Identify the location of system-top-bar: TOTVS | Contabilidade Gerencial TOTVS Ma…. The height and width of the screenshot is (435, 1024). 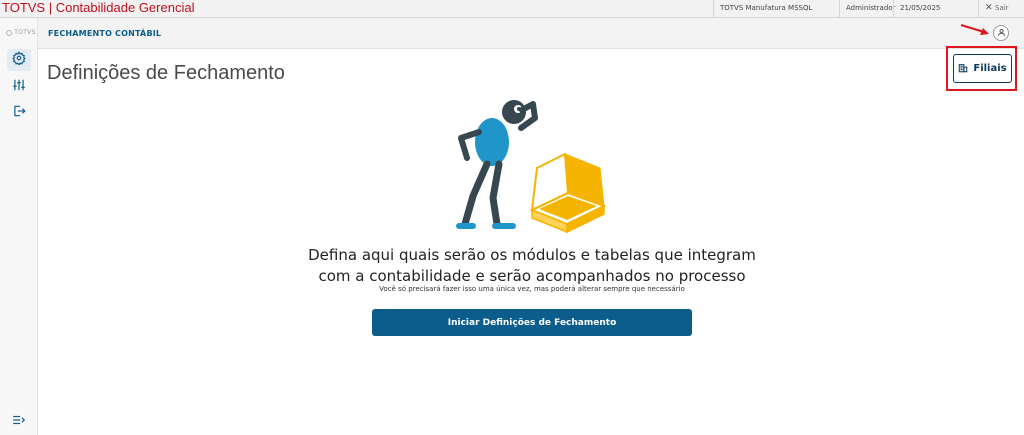
(512, 9).